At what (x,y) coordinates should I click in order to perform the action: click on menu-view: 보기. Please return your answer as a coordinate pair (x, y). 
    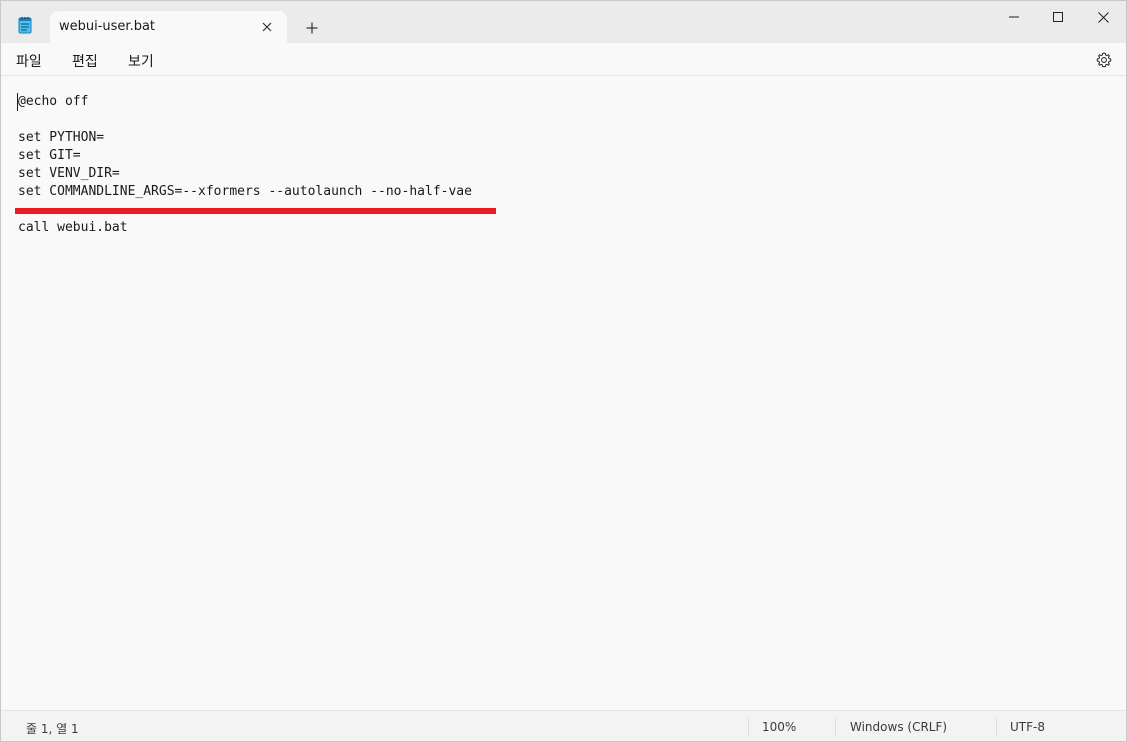
    Looking at the image, I should click on (141, 61).